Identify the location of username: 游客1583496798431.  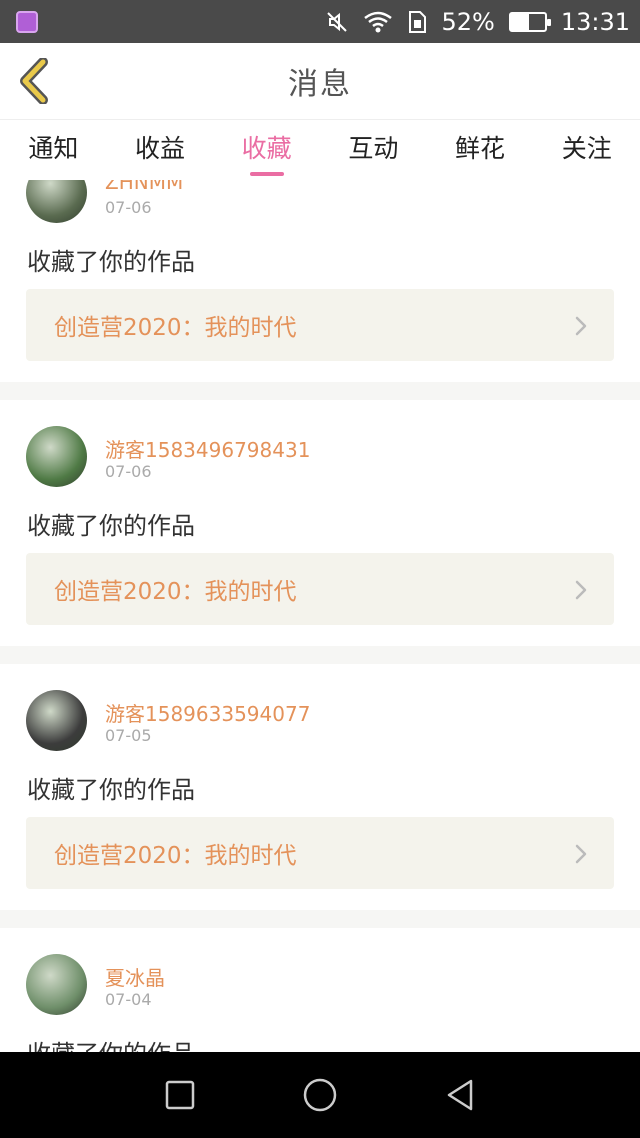
(207, 448).